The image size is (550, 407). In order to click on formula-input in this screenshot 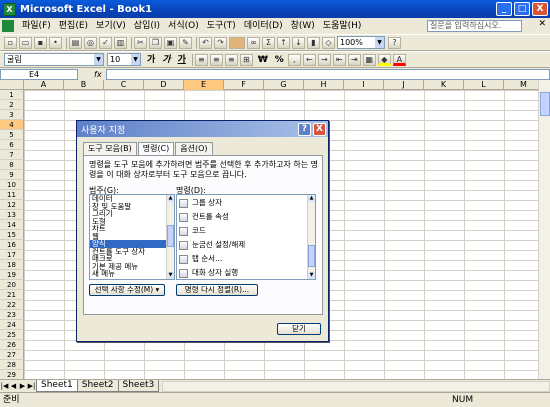, I will do `click(327, 74)`.